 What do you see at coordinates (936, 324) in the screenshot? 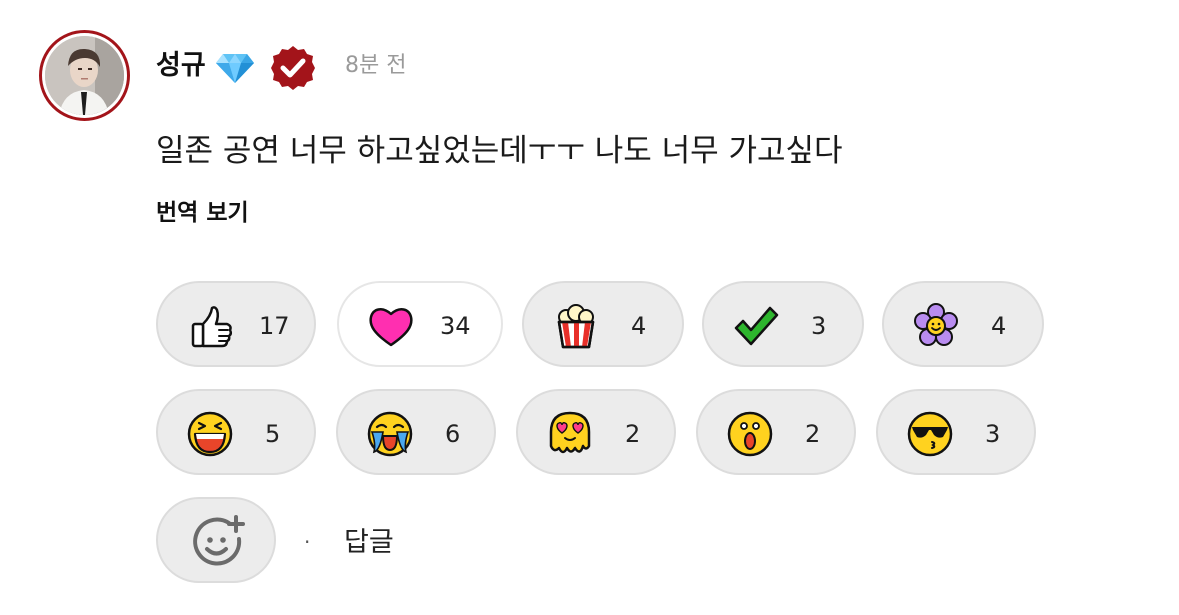
I see `flower-icon` at bounding box center [936, 324].